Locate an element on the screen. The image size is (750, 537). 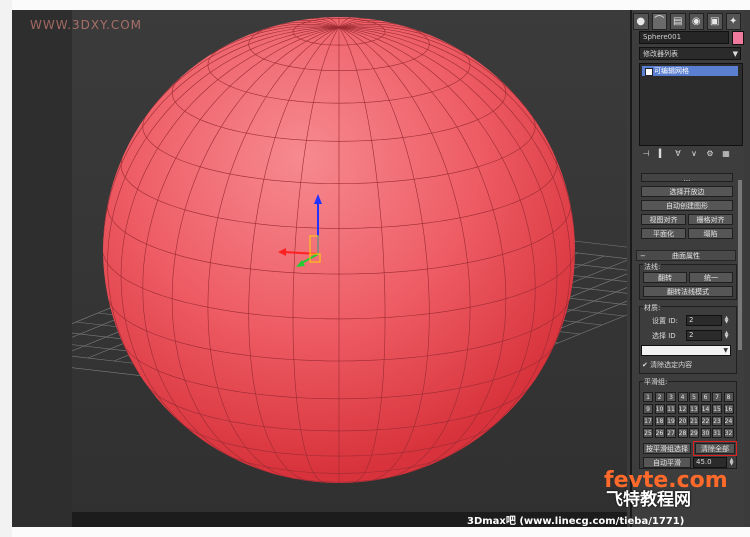
smoothing-group-button-18: 18 is located at coordinates (659, 421).